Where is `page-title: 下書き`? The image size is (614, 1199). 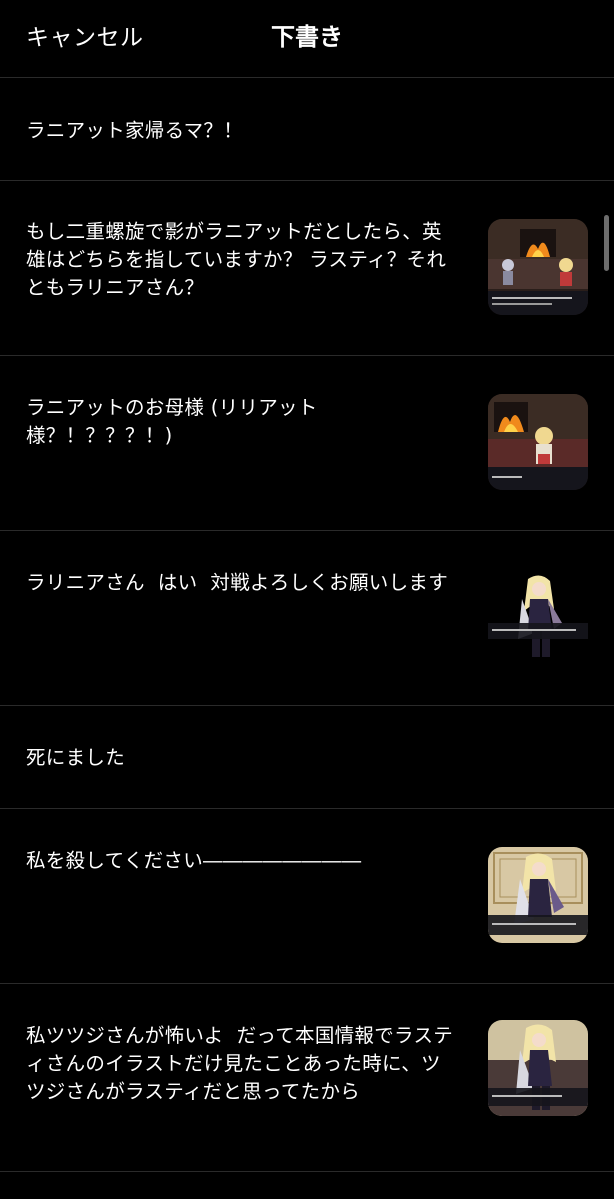
page-title: 下書き is located at coordinates (307, 37).